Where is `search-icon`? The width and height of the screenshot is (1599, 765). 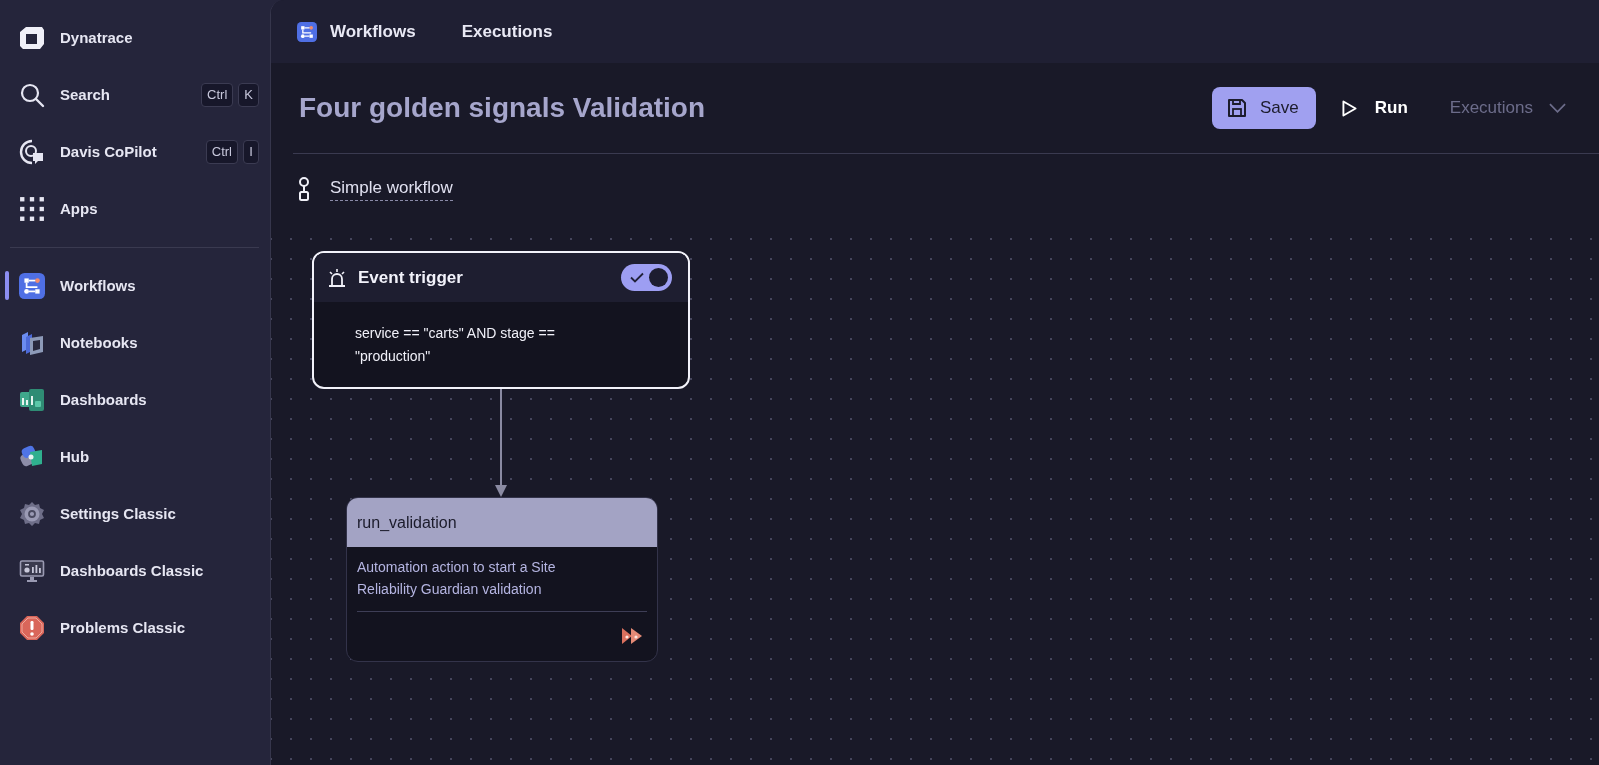
search-icon is located at coordinates (32, 94).